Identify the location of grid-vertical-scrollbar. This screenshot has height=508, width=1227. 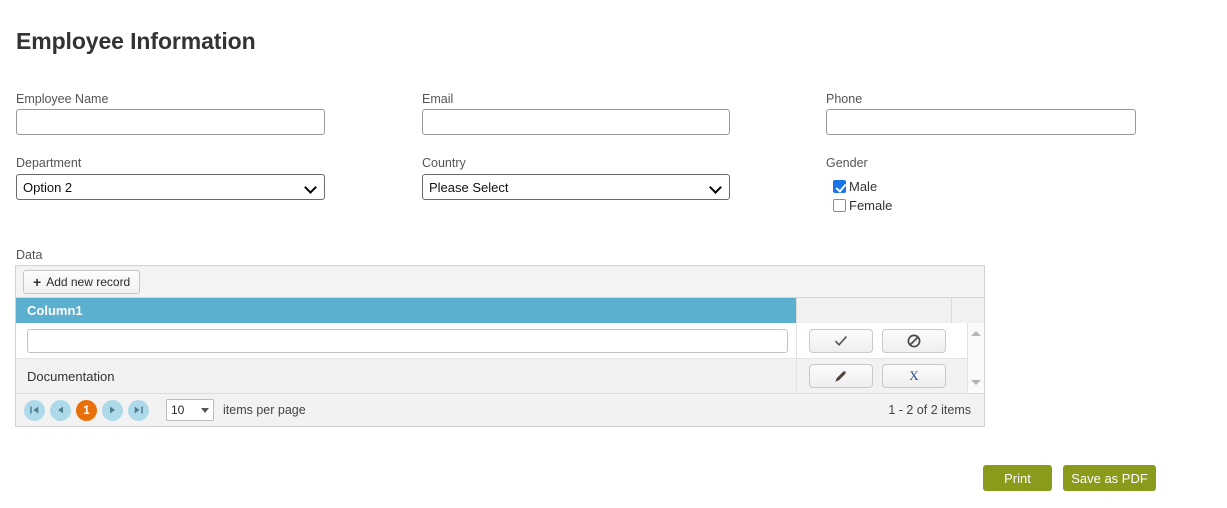
(975, 358).